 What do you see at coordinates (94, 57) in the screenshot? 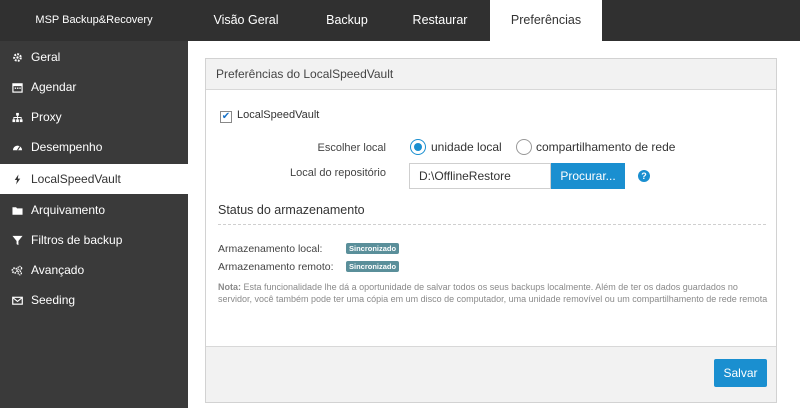
I see `sidebar-item-geral: Geral` at bounding box center [94, 57].